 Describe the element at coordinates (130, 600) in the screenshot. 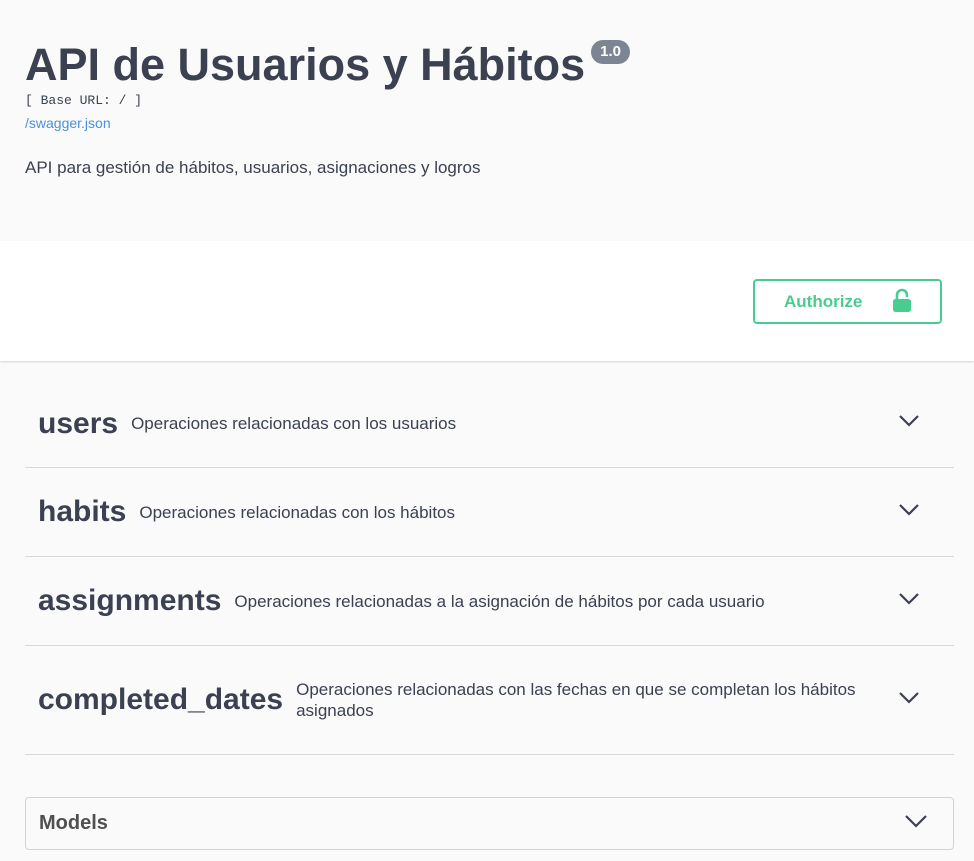

I see `tag-name: assignments` at that location.